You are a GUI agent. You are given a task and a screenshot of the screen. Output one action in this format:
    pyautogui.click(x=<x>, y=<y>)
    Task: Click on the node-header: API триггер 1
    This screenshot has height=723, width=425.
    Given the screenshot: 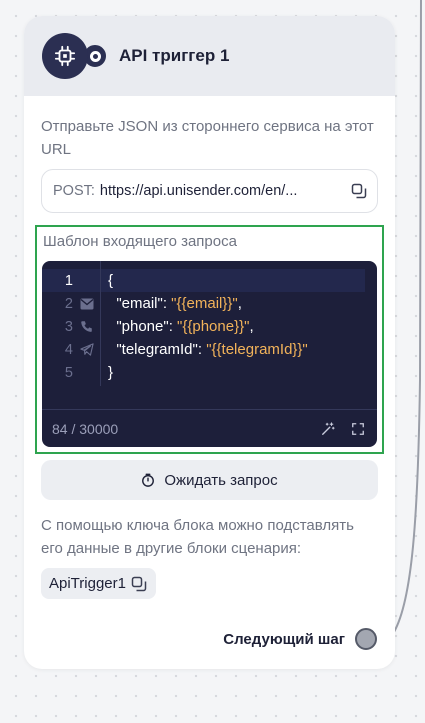 What is the action you would take?
    pyautogui.click(x=209, y=56)
    